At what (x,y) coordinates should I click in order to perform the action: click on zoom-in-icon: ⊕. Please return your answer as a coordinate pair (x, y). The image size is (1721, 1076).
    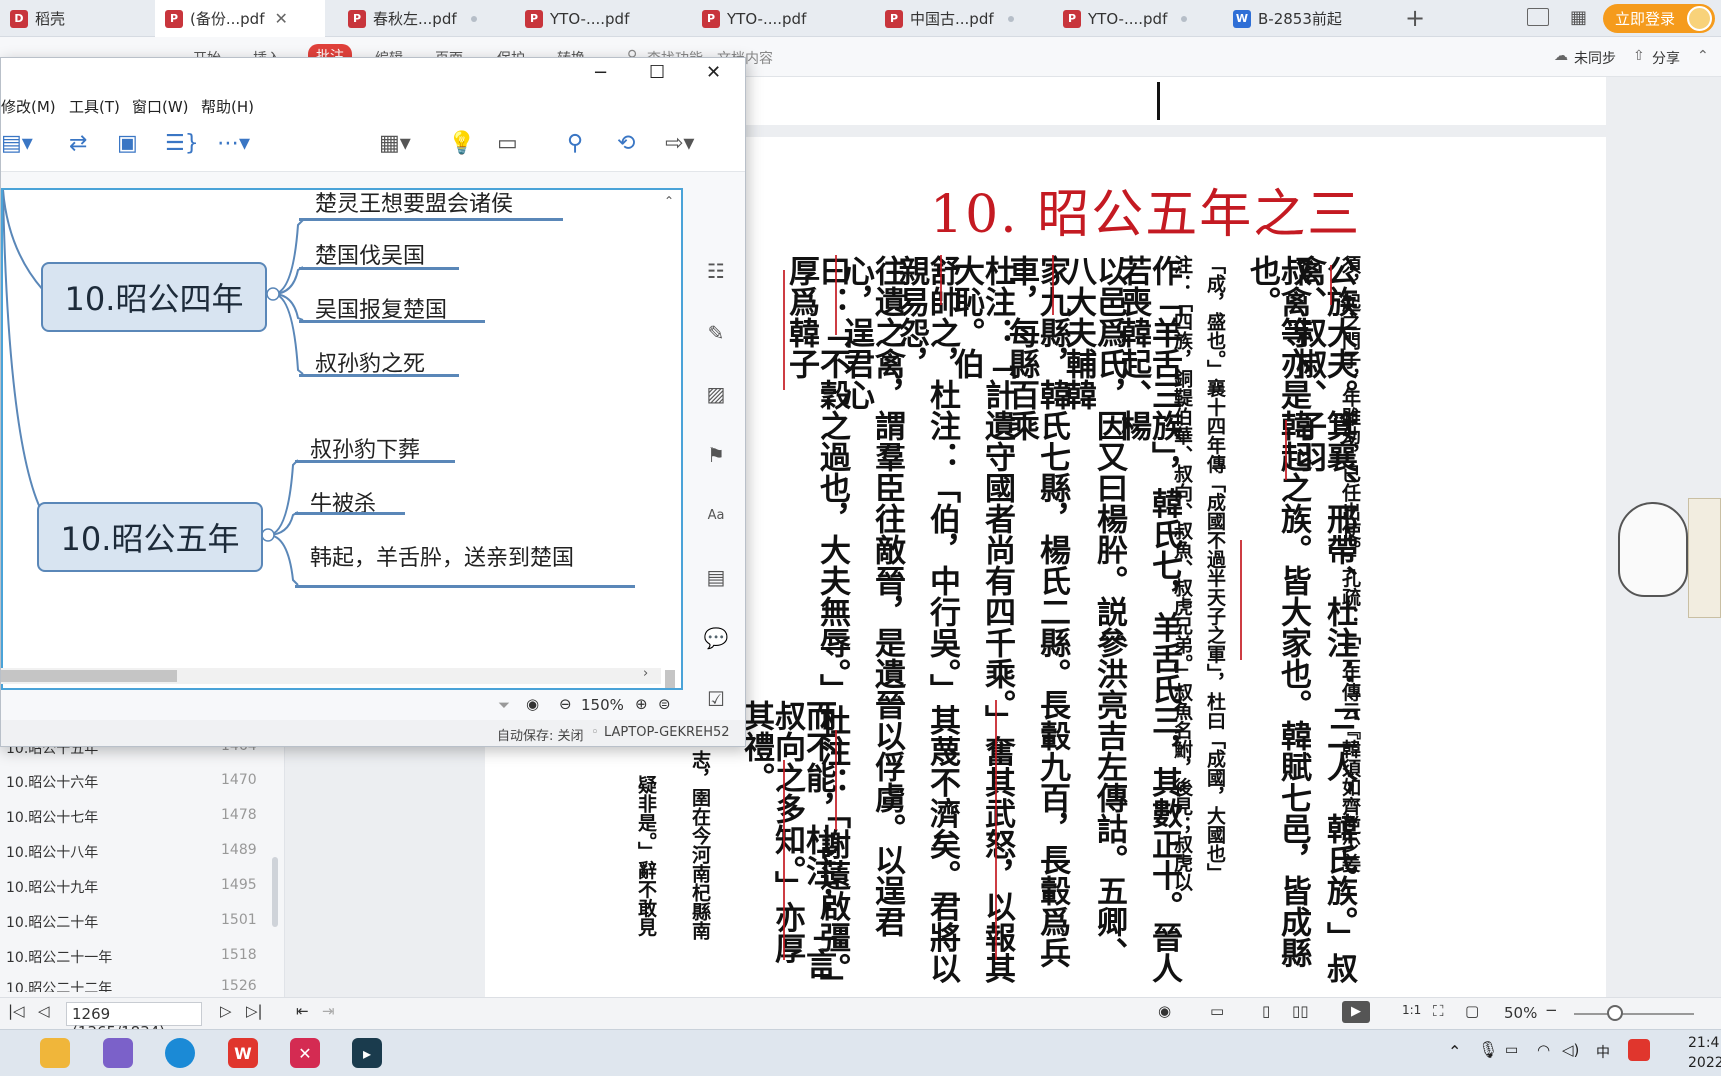
    Looking at the image, I should click on (641, 704).